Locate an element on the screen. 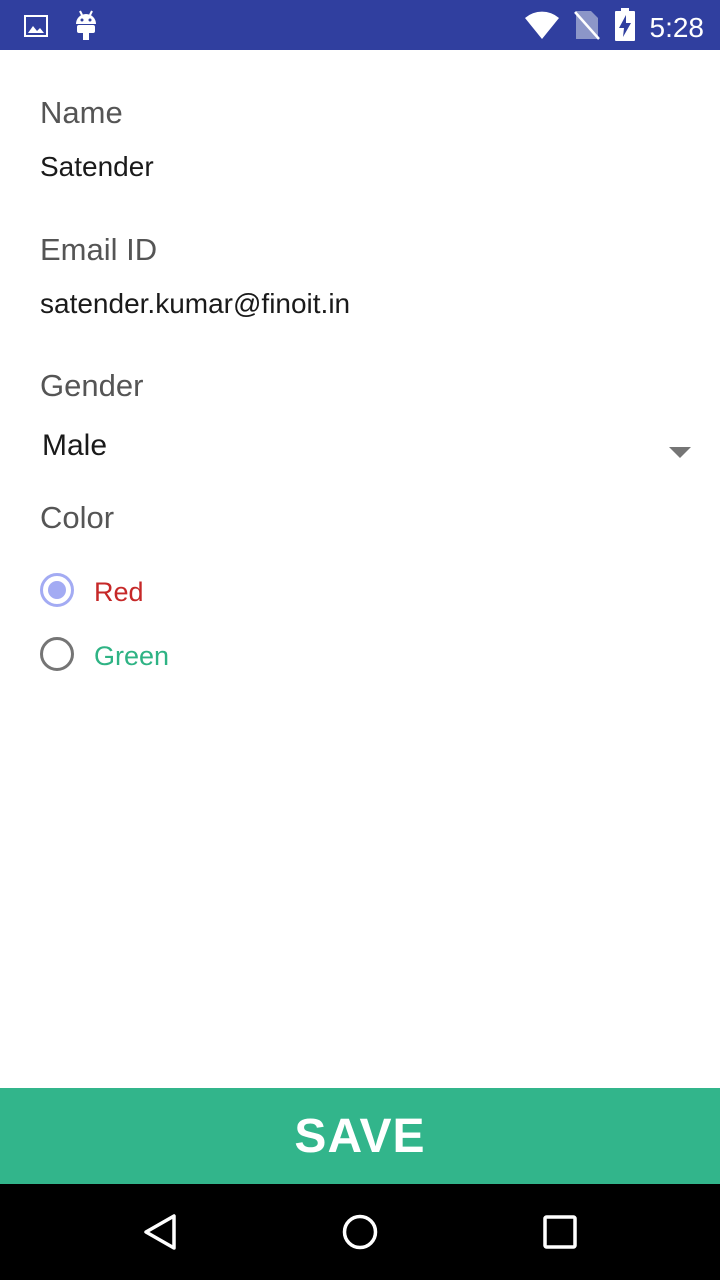 Image resolution: width=720 pixels, height=1280 pixels. radio-red-label: Red is located at coordinates (119, 592).